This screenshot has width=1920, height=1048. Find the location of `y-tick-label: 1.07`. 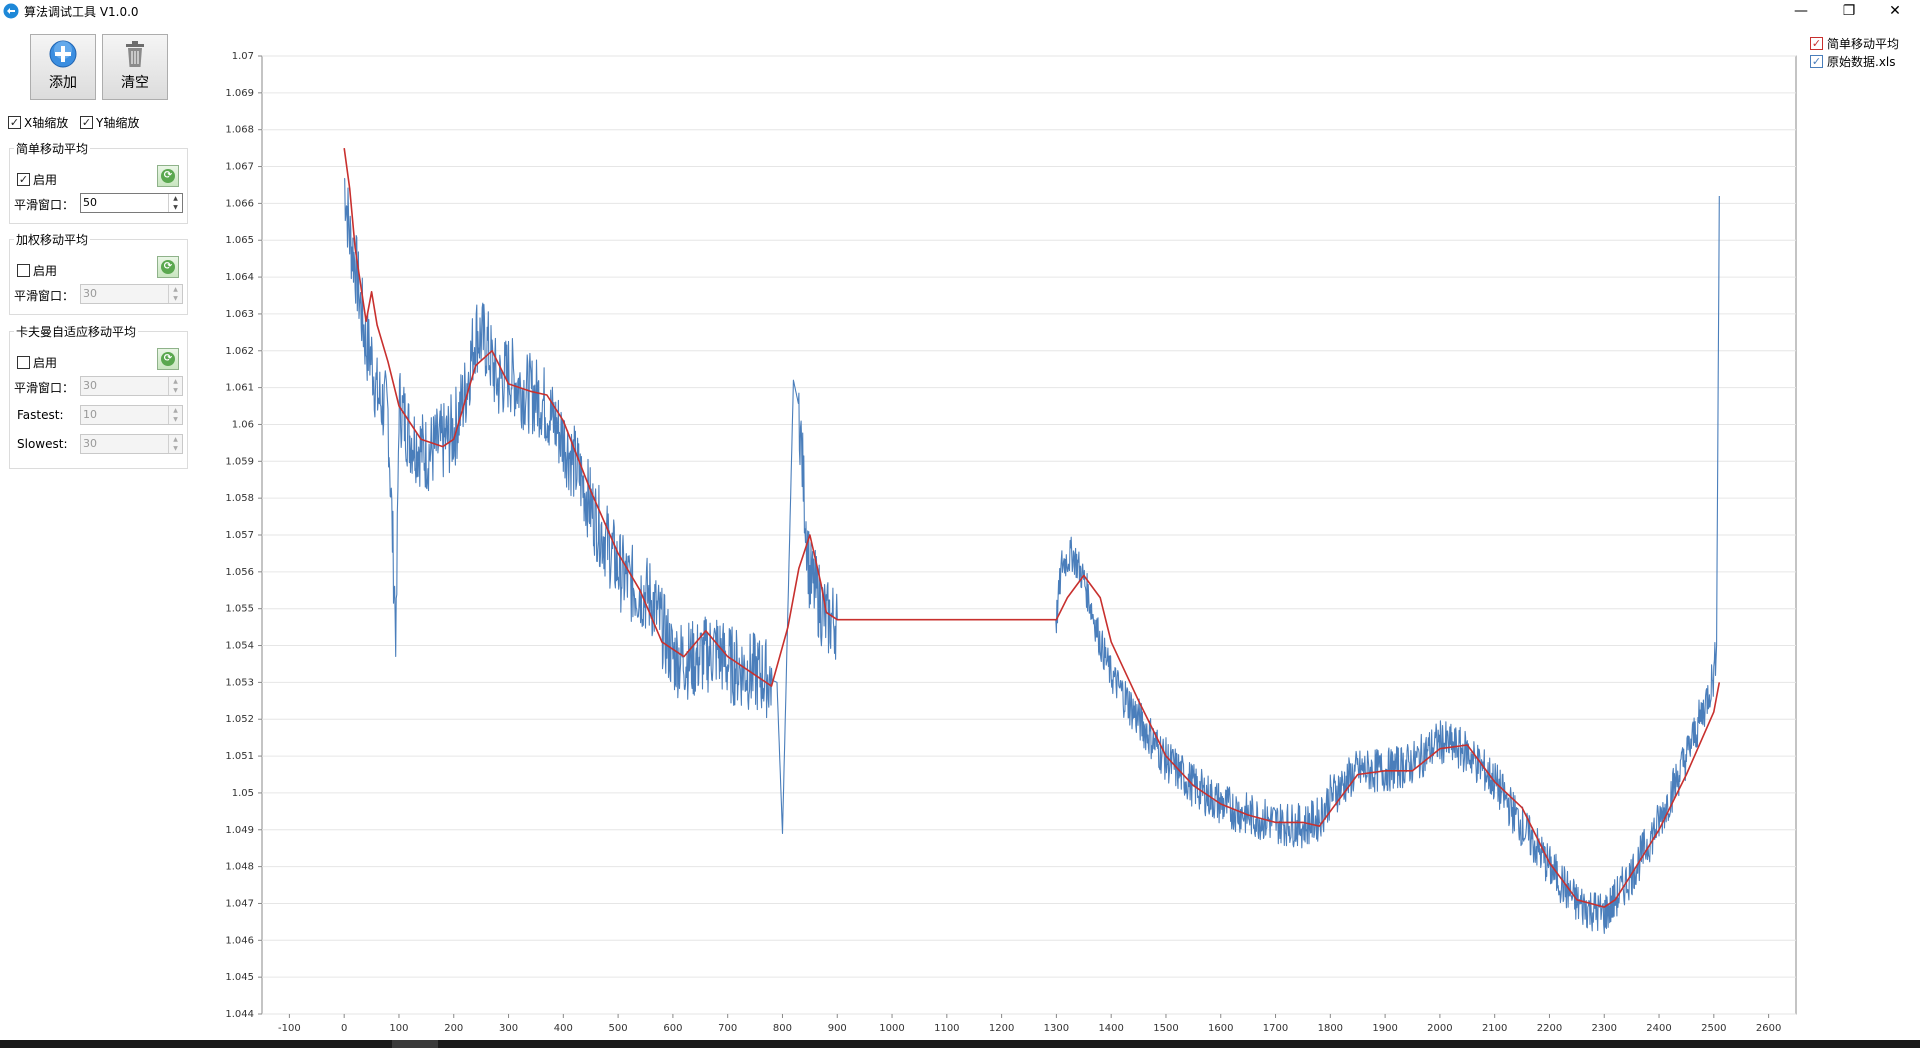

y-tick-label: 1.07 is located at coordinates (243, 56).